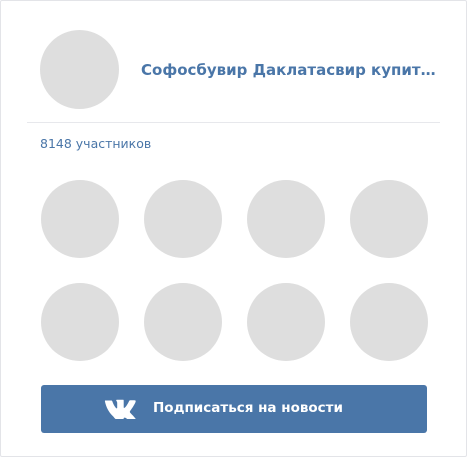  Describe the element at coordinates (95, 144) in the screenshot. I see `members-count-link: 8148 участников` at that location.